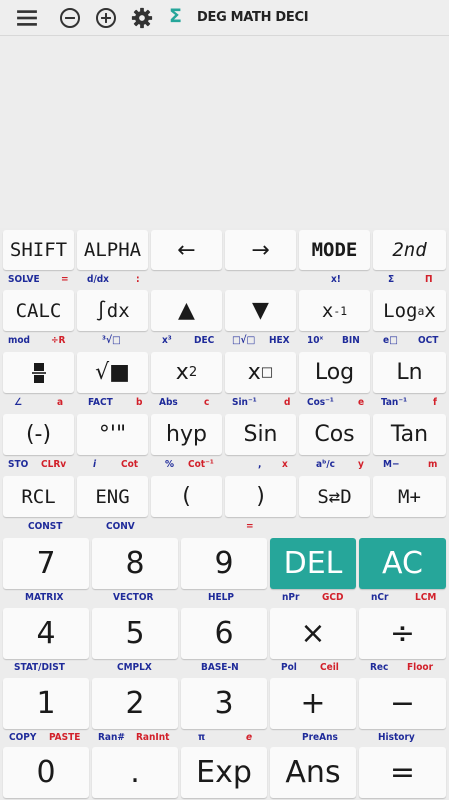 The width and height of the screenshot is (449, 800). I want to click on shift-label-cube: x³, so click(167, 340).